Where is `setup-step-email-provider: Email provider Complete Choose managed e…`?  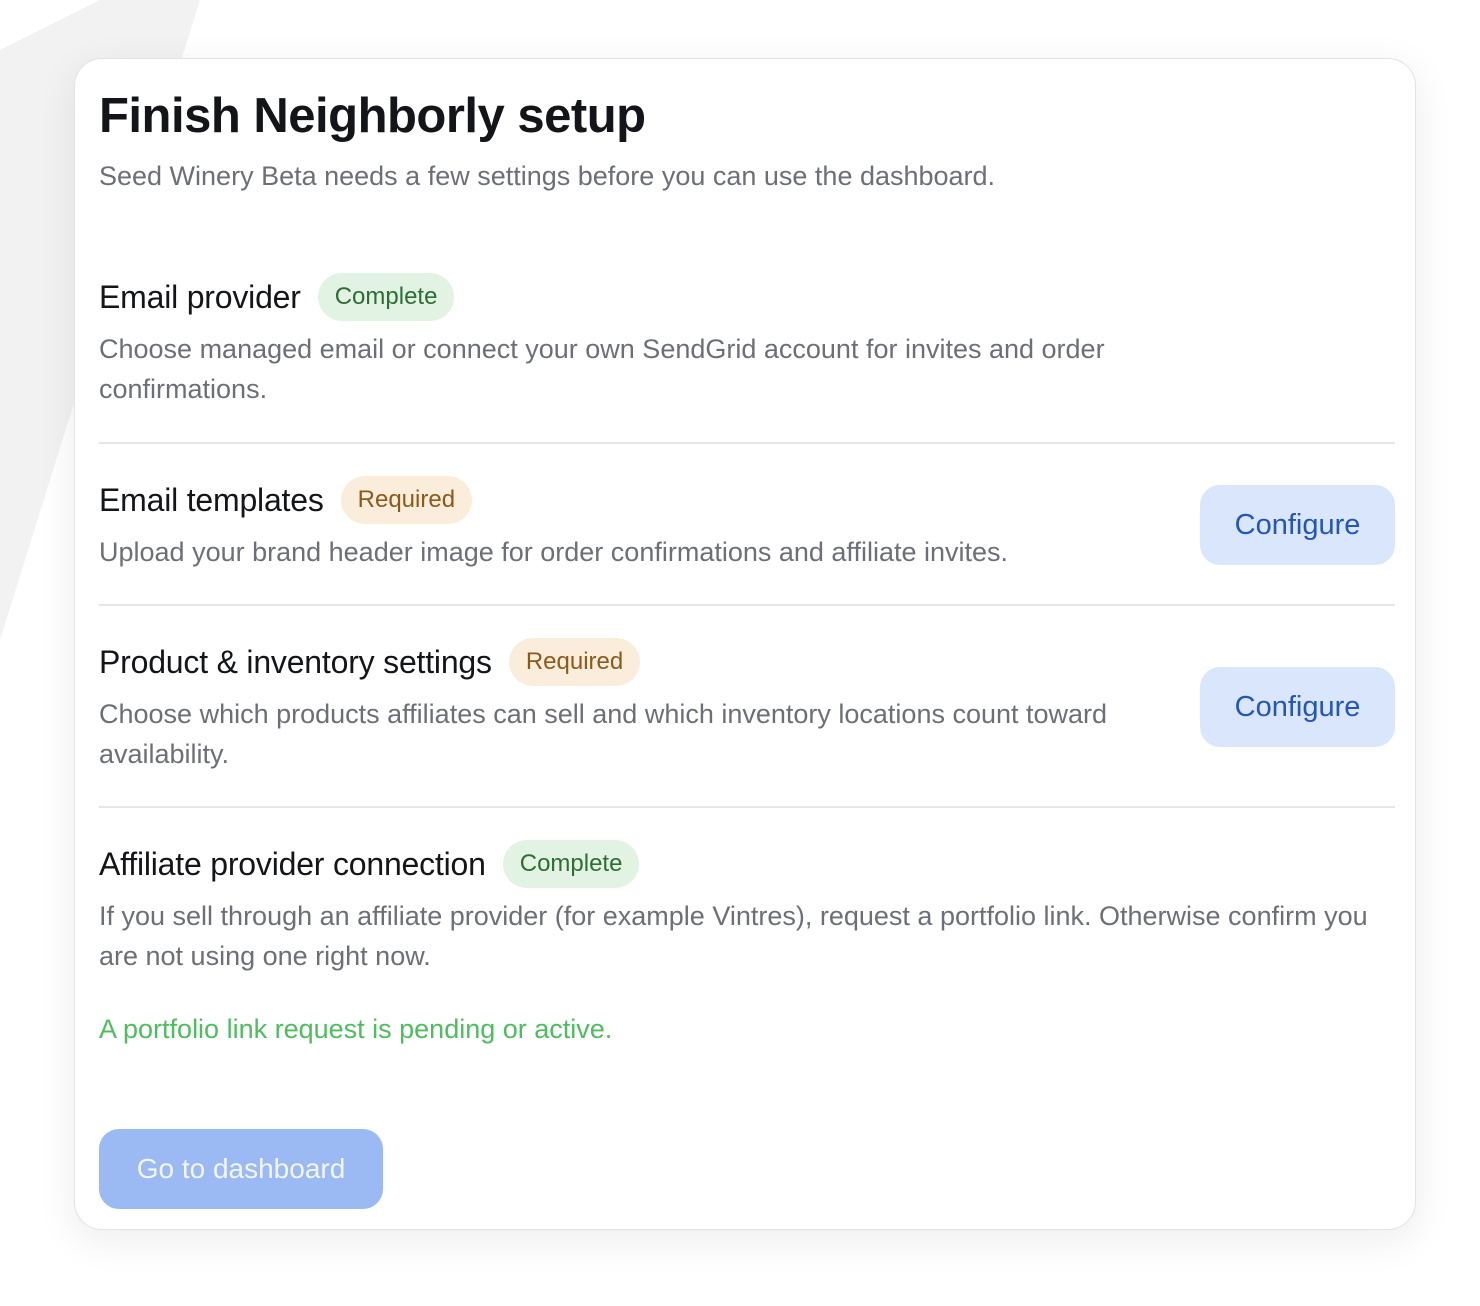 setup-step-email-provider: Email provider Complete Choose managed e… is located at coordinates (747, 341).